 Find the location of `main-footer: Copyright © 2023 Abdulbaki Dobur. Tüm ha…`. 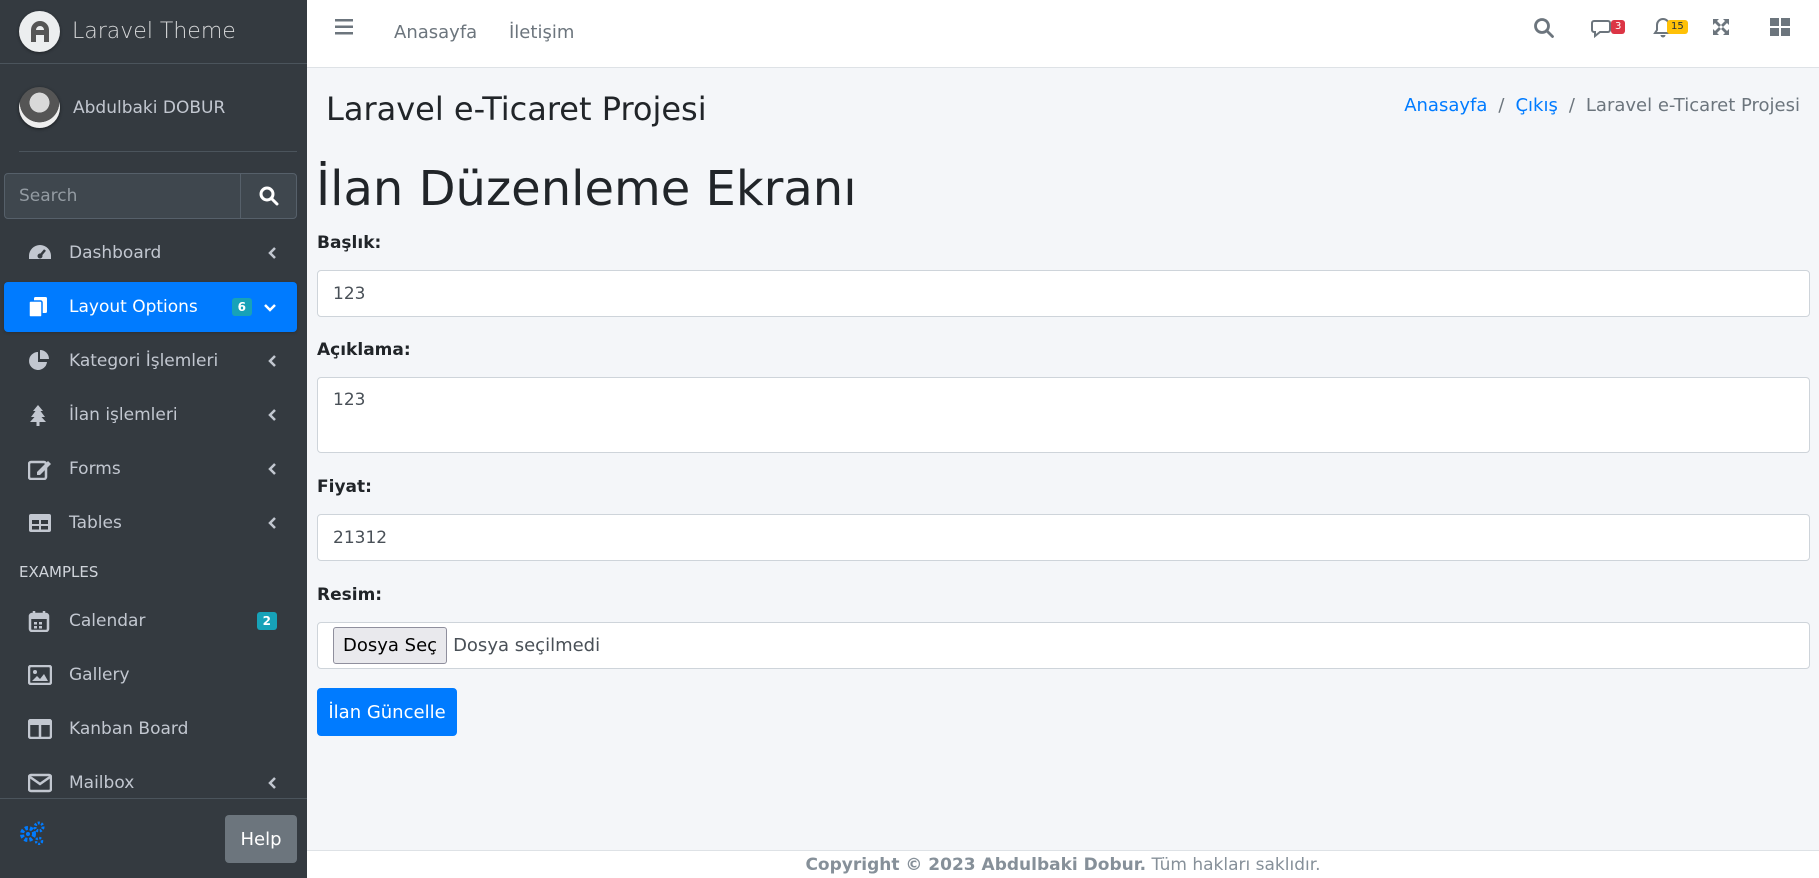

main-footer: Copyright © 2023 Abdulbaki Dobur. Tüm ha… is located at coordinates (1063, 864).